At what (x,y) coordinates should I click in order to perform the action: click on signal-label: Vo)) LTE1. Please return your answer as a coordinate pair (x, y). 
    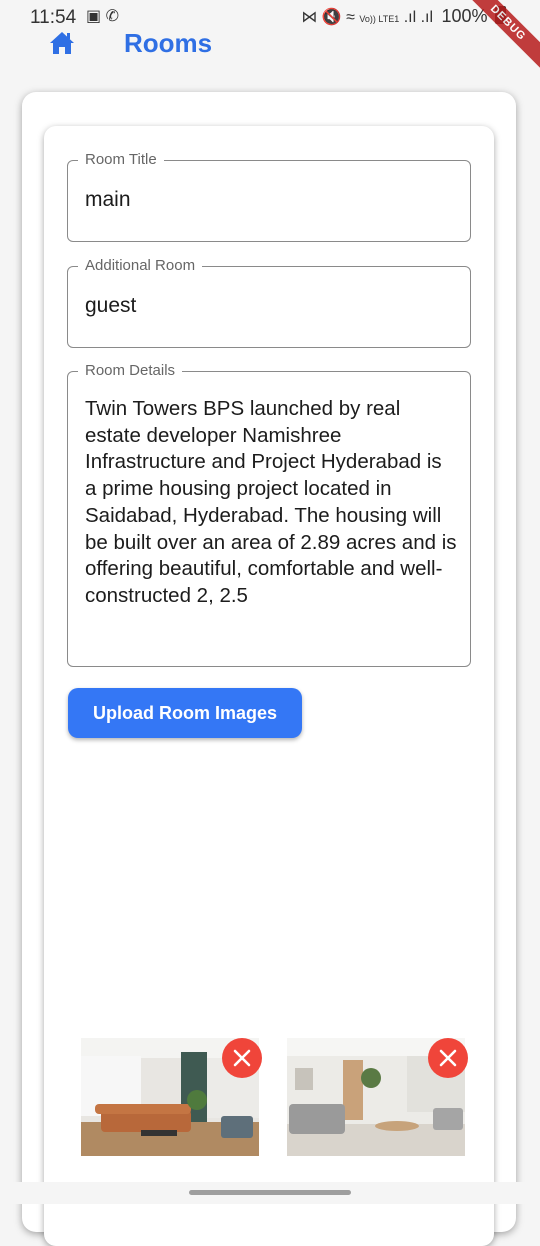
    Looking at the image, I should click on (379, 19).